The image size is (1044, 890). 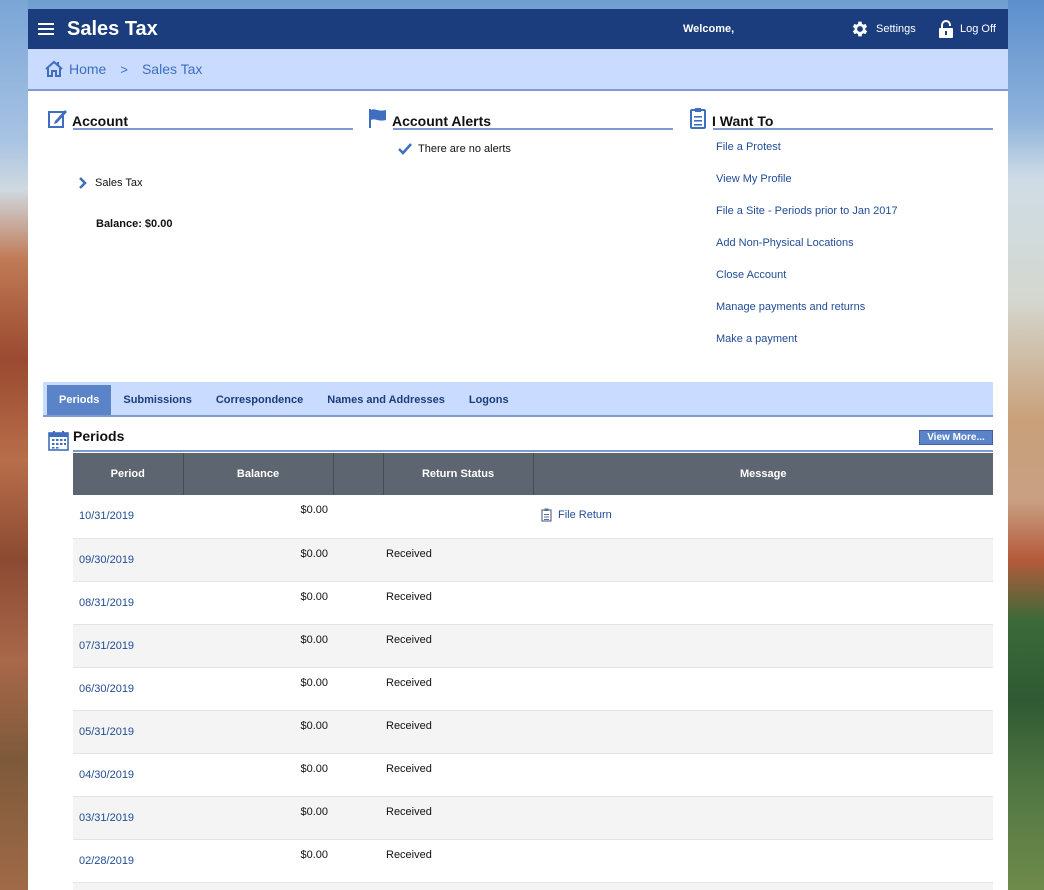 I want to click on breadcrumb-home: Home, so click(x=75, y=69).